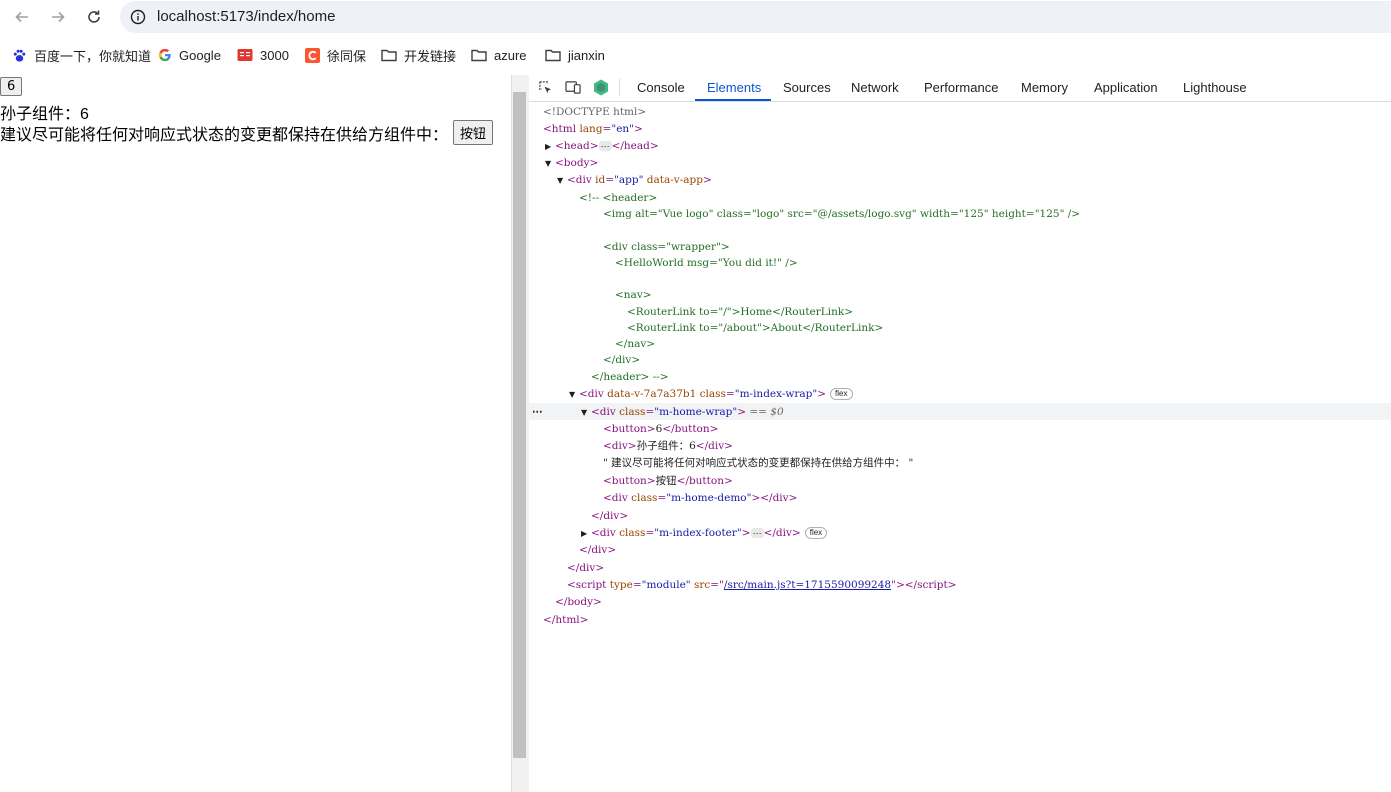 Image resolution: width=1391 pixels, height=792 pixels. What do you see at coordinates (1215, 87) in the screenshot?
I see `tab-lighthouse: Lighthouse` at bounding box center [1215, 87].